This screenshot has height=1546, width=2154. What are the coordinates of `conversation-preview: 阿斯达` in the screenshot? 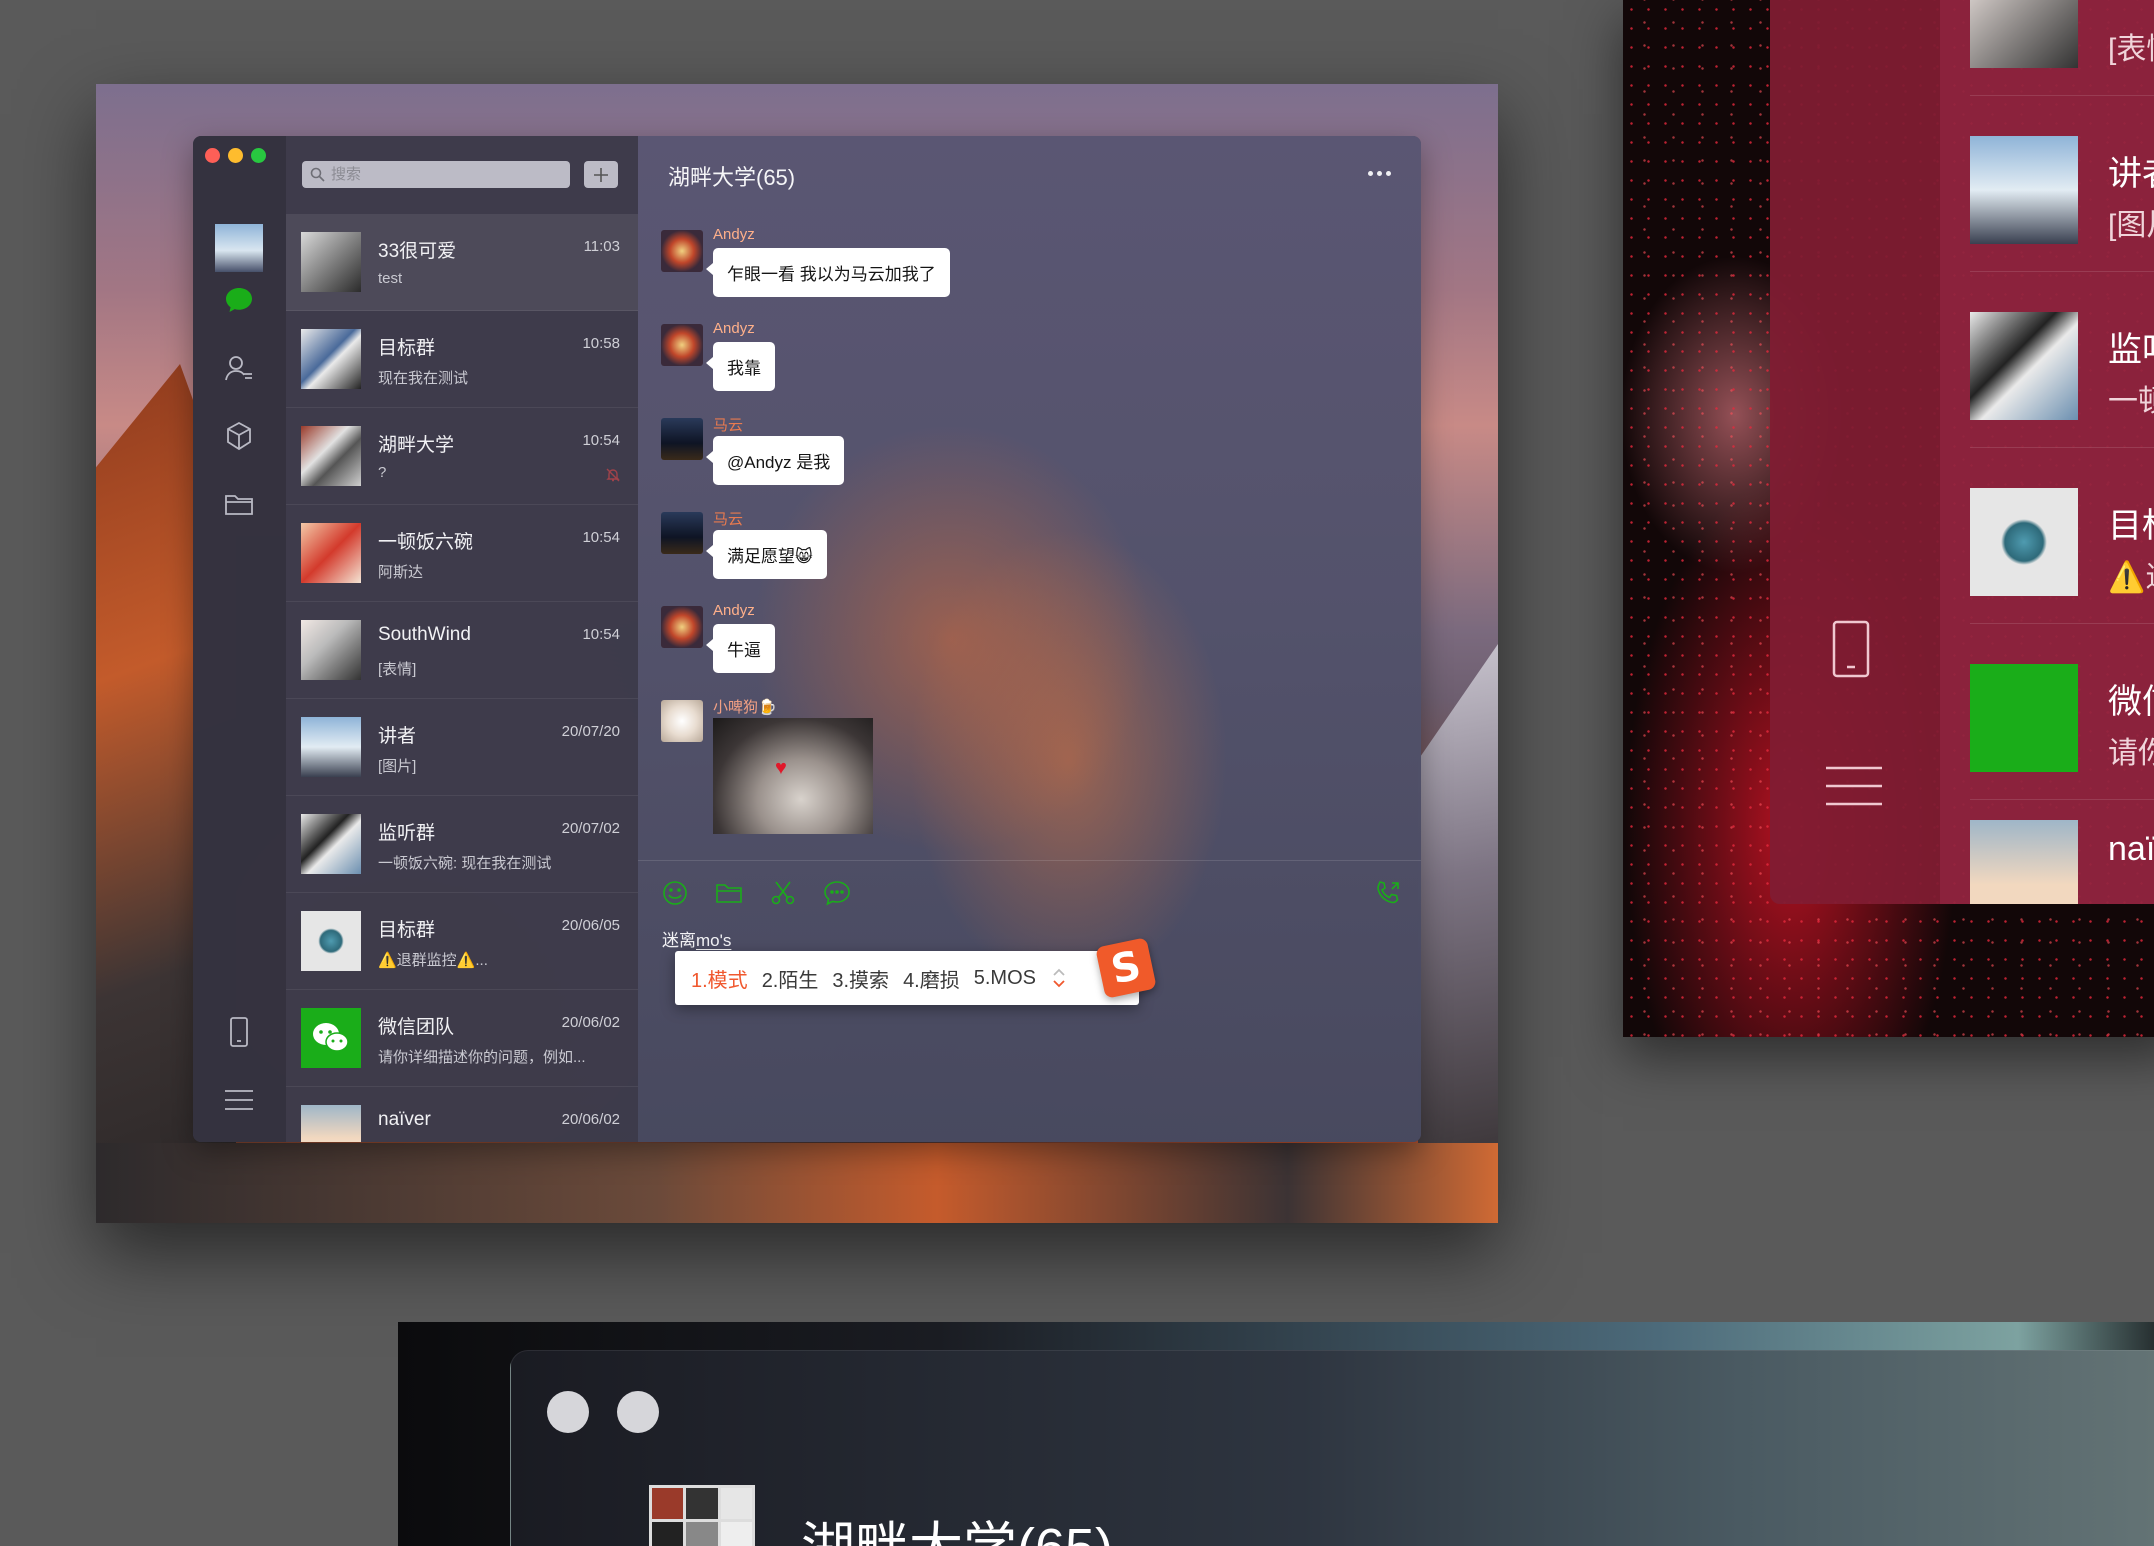 It's located at (401, 572).